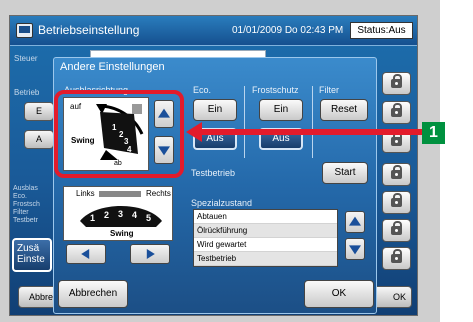 The height and width of the screenshot is (322, 473). I want to click on frostschutz-on-button: Ein, so click(281, 110).